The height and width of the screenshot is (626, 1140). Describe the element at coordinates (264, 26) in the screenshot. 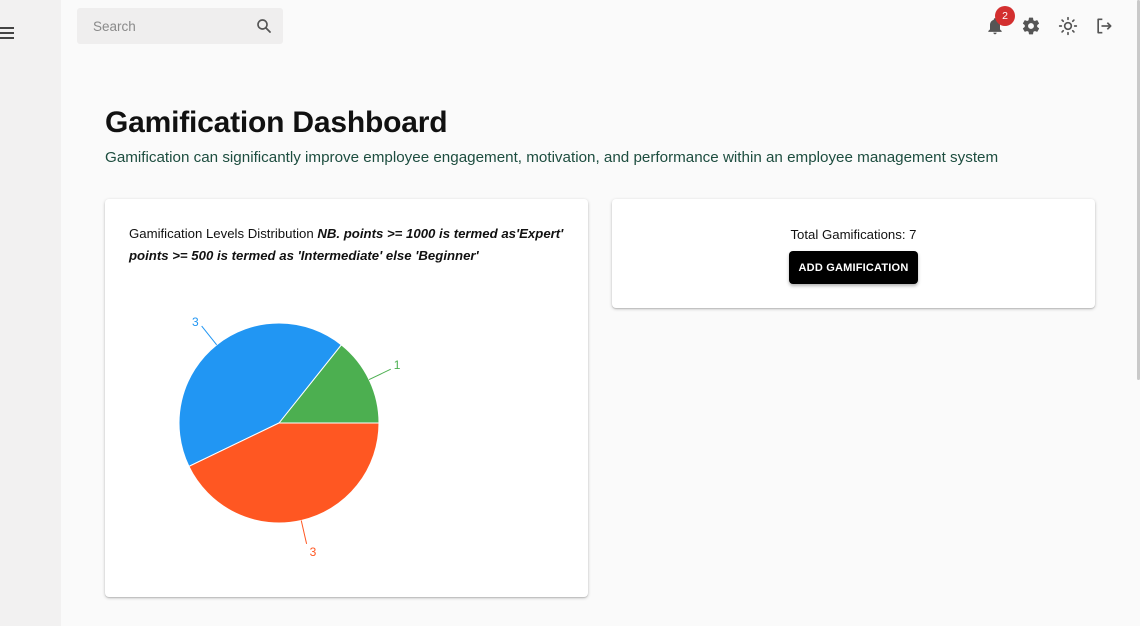

I see `search-icon` at that location.